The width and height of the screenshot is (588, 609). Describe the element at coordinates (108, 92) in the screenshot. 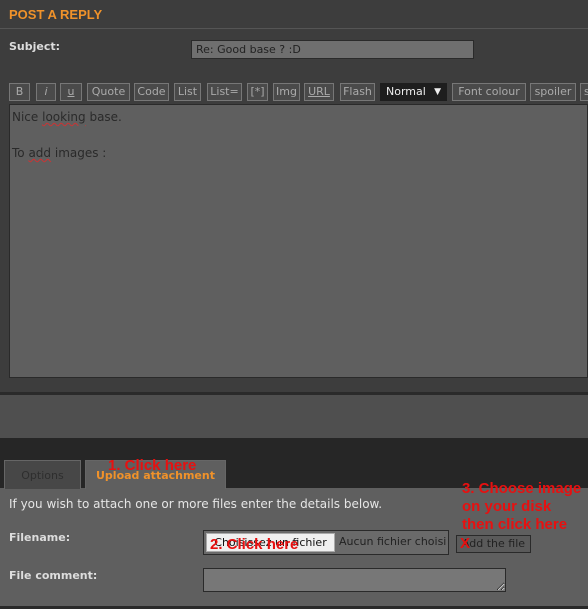

I see `quote-button: Quote` at that location.